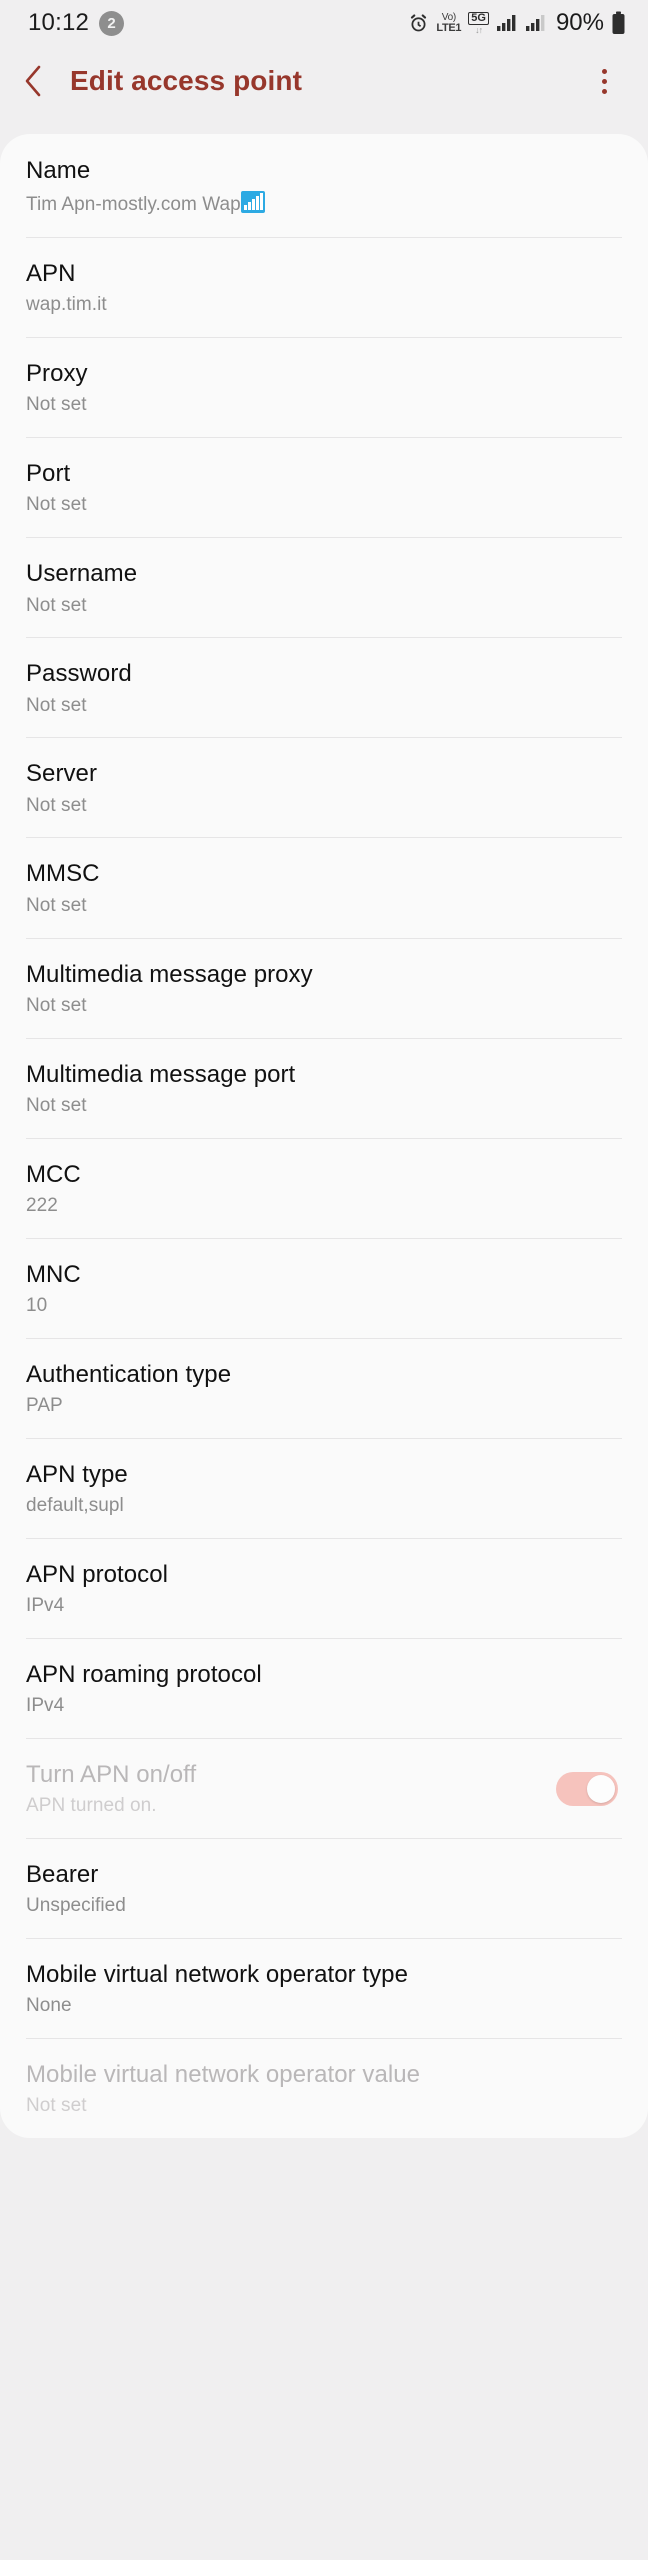  I want to click on setting-row-text: Proxy Not set, so click(322, 388).